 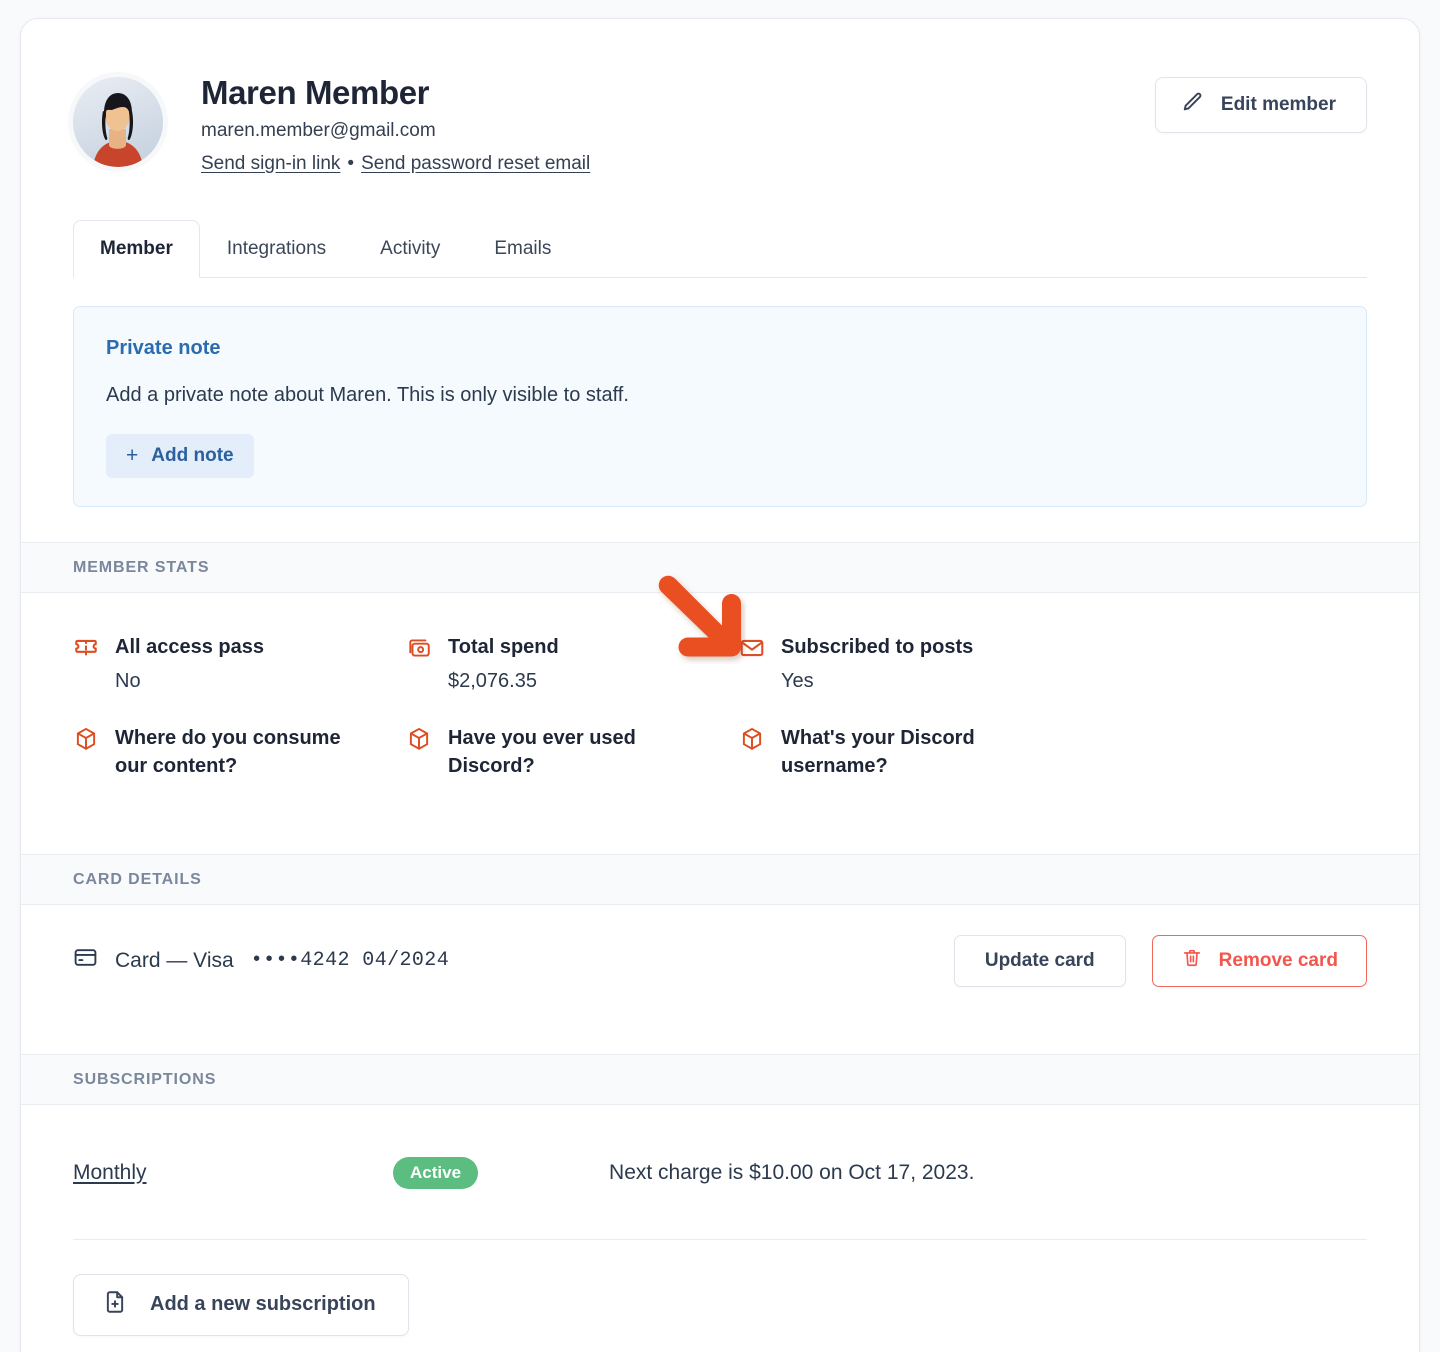 What do you see at coordinates (878, 752) in the screenshot?
I see `custom-field-label: What's your Discord username?` at bounding box center [878, 752].